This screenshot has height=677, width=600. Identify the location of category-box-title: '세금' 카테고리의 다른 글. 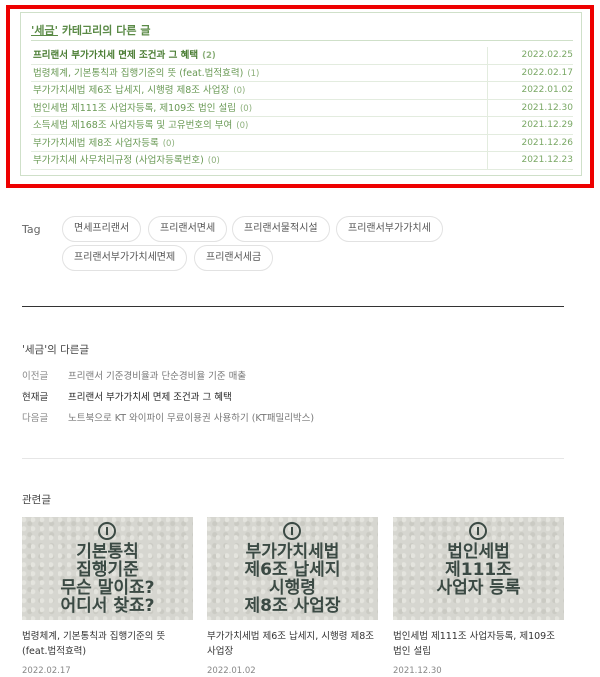
(91, 30).